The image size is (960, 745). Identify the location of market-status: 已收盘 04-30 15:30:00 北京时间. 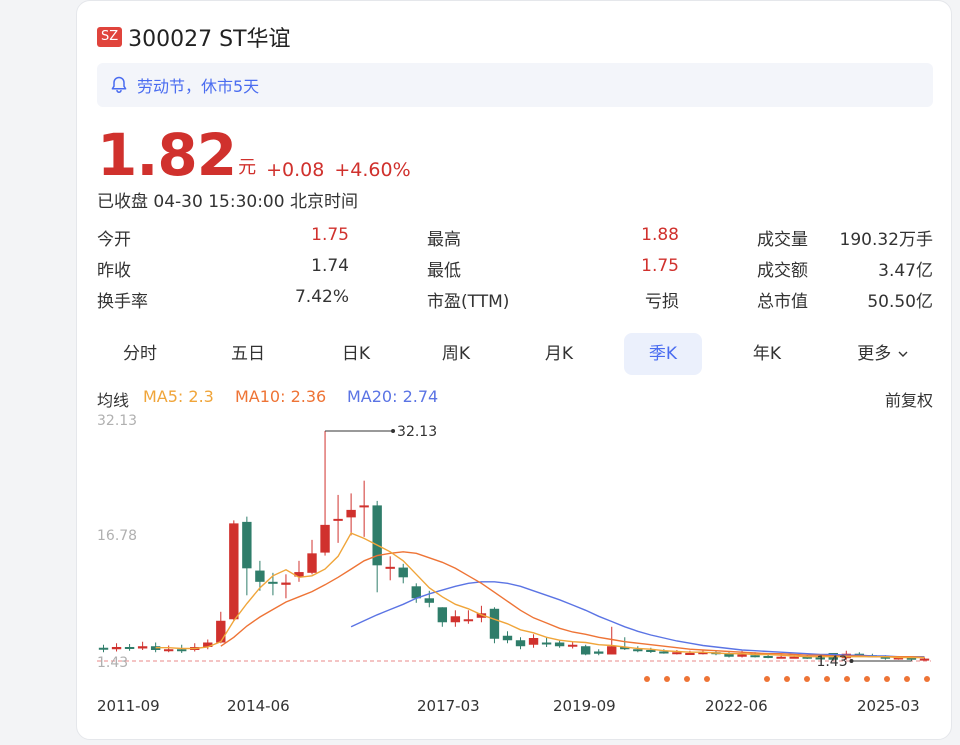
(227, 202).